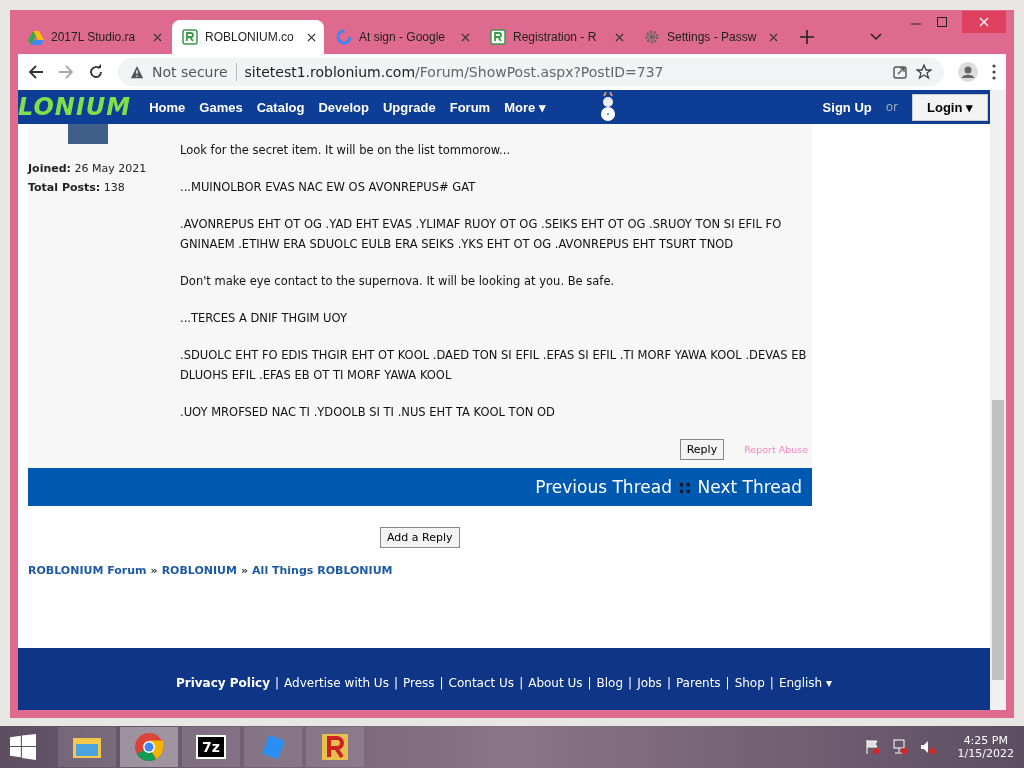  What do you see at coordinates (23, 747) in the screenshot?
I see `windows-start-icon` at bounding box center [23, 747].